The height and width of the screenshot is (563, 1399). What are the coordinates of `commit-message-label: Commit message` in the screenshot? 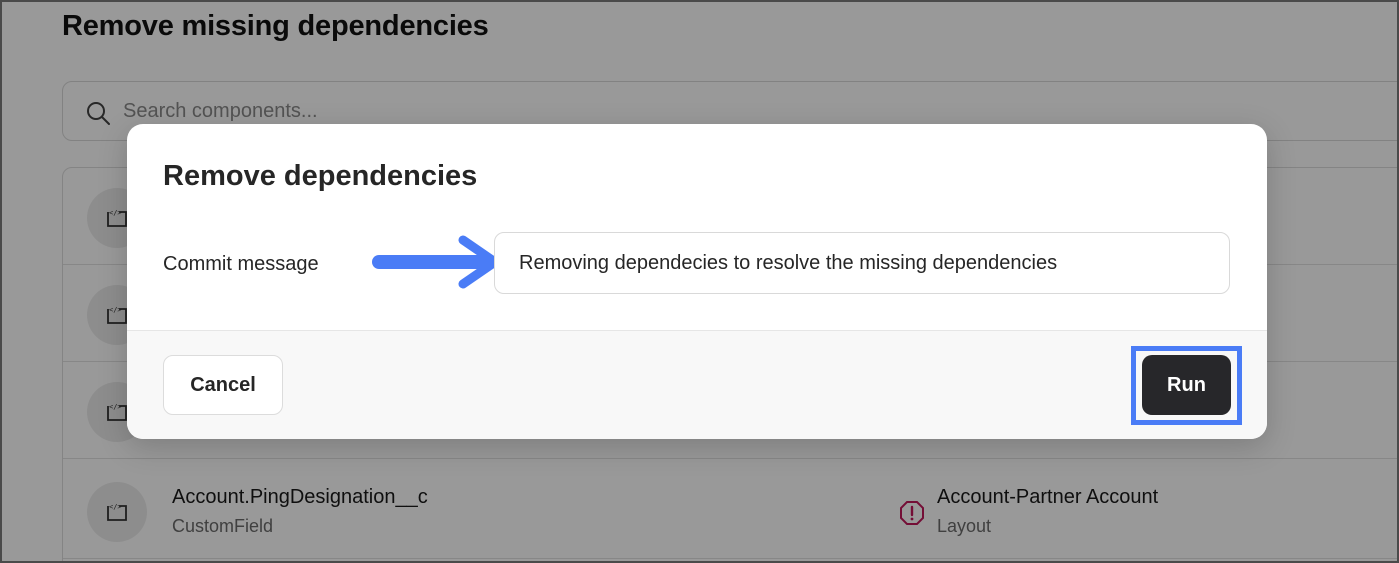 It's located at (241, 264).